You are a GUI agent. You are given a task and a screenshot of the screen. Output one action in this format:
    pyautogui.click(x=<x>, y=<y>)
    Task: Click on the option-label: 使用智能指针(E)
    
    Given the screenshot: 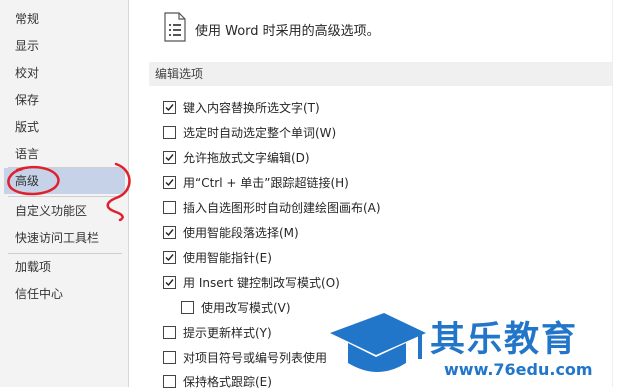 What is the action you would take?
    pyautogui.click(x=227, y=258)
    